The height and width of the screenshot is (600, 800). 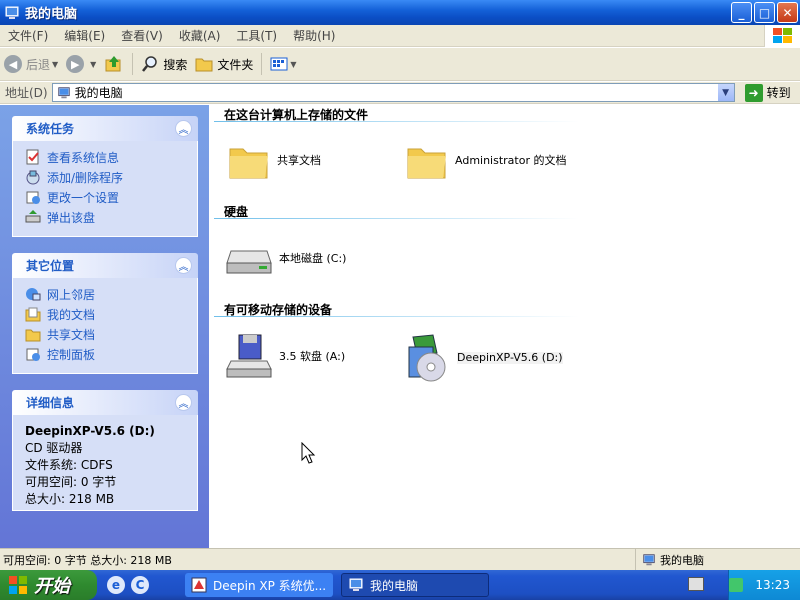 What do you see at coordinates (33, 294) in the screenshot?
I see `network-icon` at bounding box center [33, 294].